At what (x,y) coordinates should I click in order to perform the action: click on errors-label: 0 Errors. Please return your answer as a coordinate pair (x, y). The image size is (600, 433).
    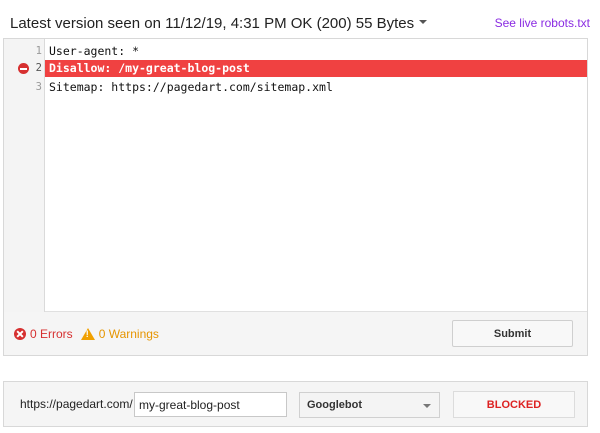
    Looking at the image, I should click on (51, 334).